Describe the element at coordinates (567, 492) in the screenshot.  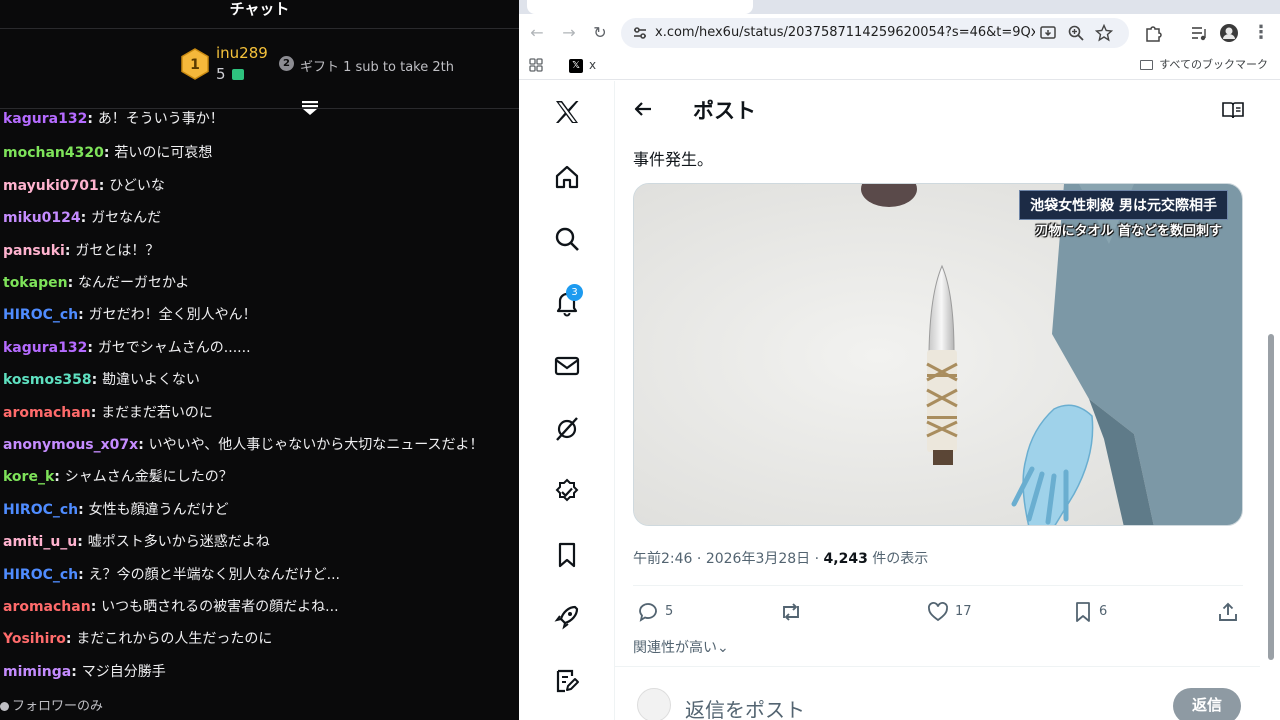
I see `verified-icon` at that location.